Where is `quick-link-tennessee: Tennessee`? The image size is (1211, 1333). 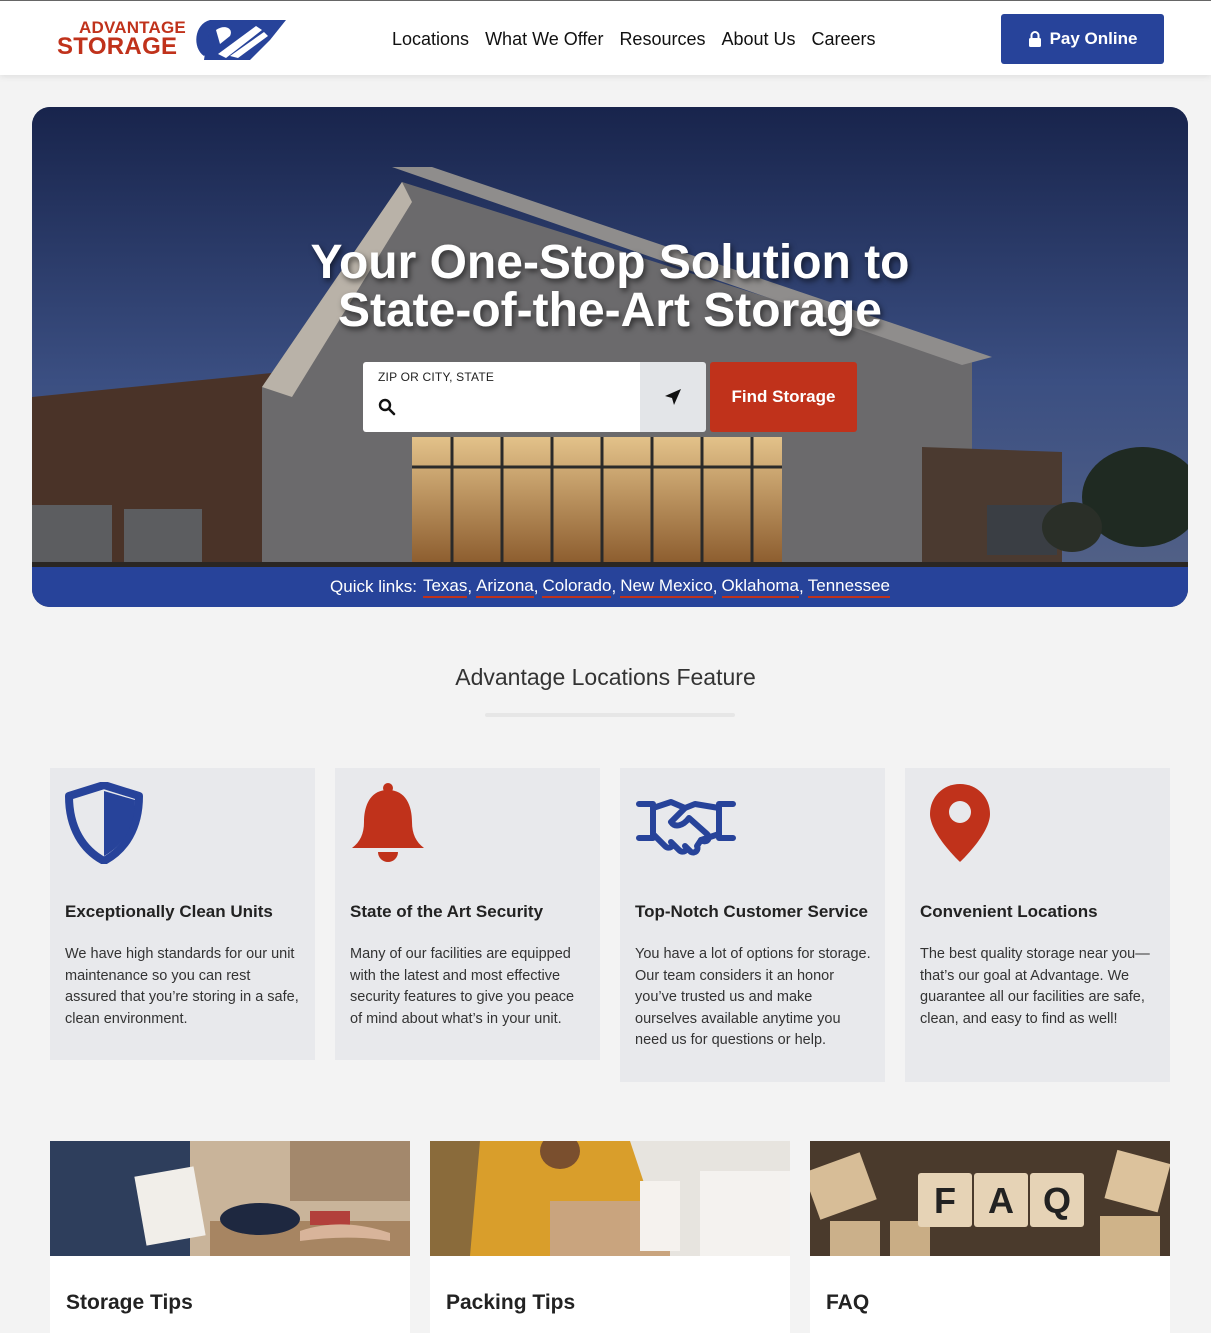 quick-link-tennessee: Tennessee is located at coordinates (848, 587).